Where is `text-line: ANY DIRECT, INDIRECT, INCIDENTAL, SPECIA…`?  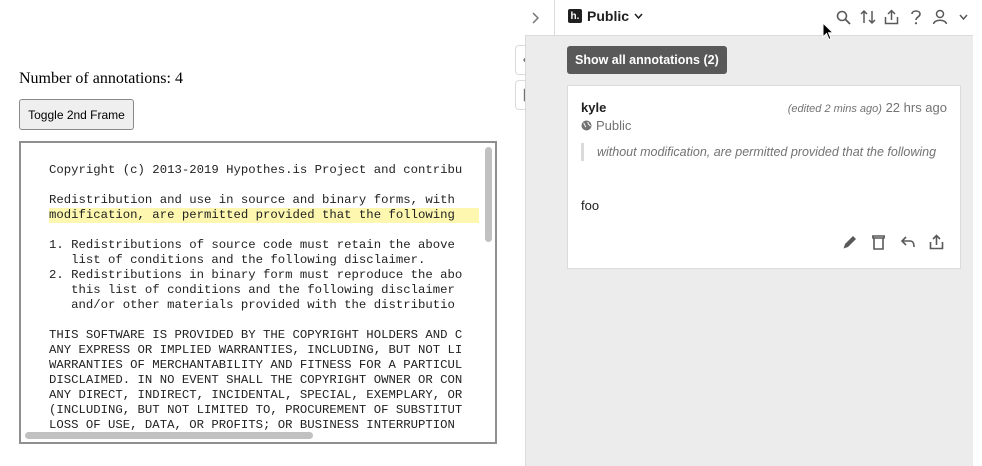
text-line: ANY DIRECT, INDIRECT, INCIDENTAL, SPECIA… is located at coordinates (256, 395).